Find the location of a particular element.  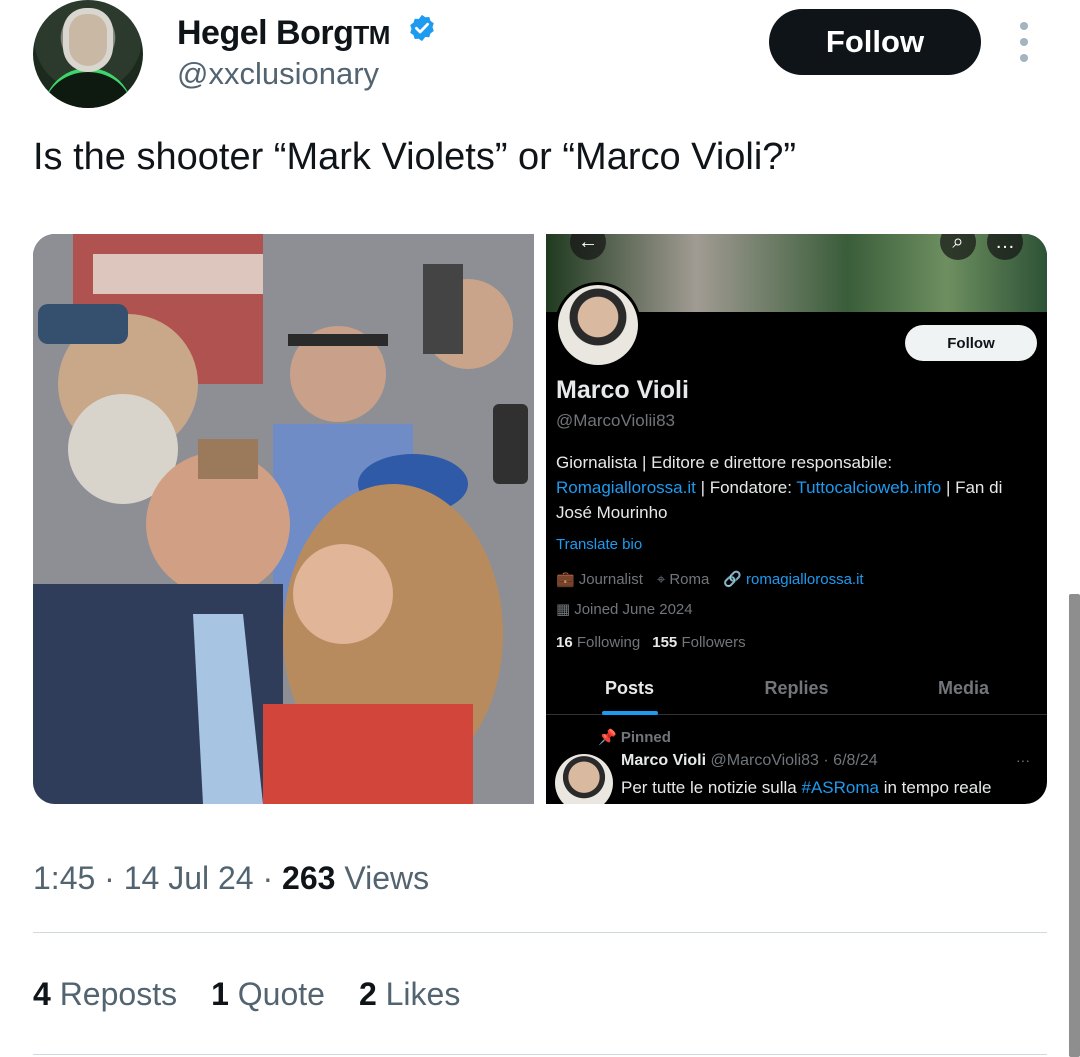

translate-bio-link: Translate bio is located at coordinates (599, 544).